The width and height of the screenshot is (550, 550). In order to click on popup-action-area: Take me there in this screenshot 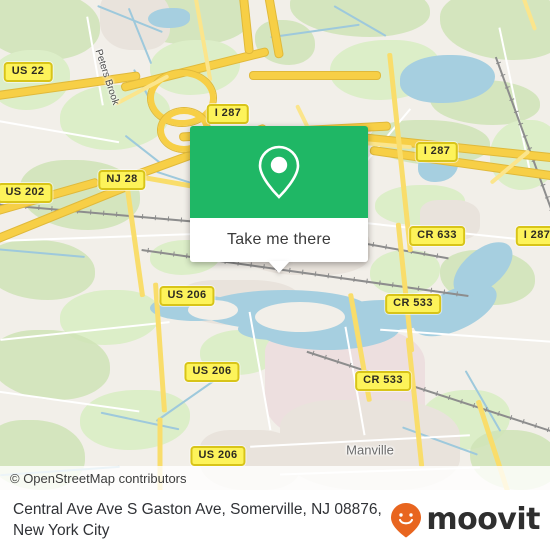, I will do `click(279, 245)`.